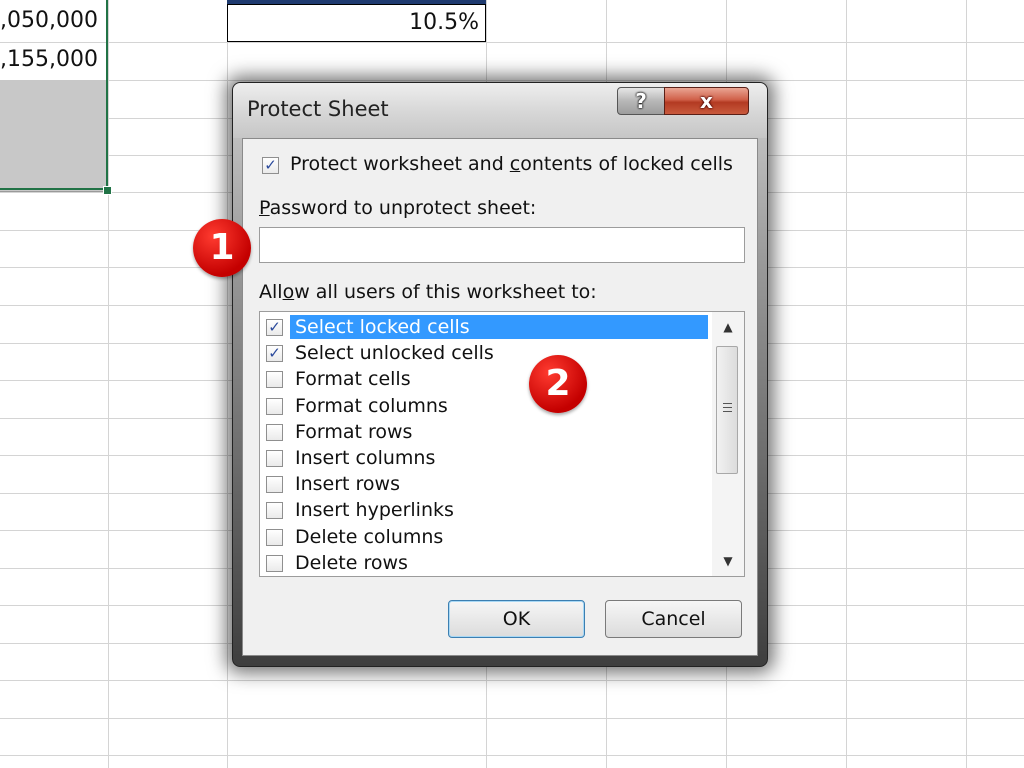 The height and width of the screenshot is (768, 1024). What do you see at coordinates (485, 538) in the screenshot?
I see `permission-item: Delete columns` at bounding box center [485, 538].